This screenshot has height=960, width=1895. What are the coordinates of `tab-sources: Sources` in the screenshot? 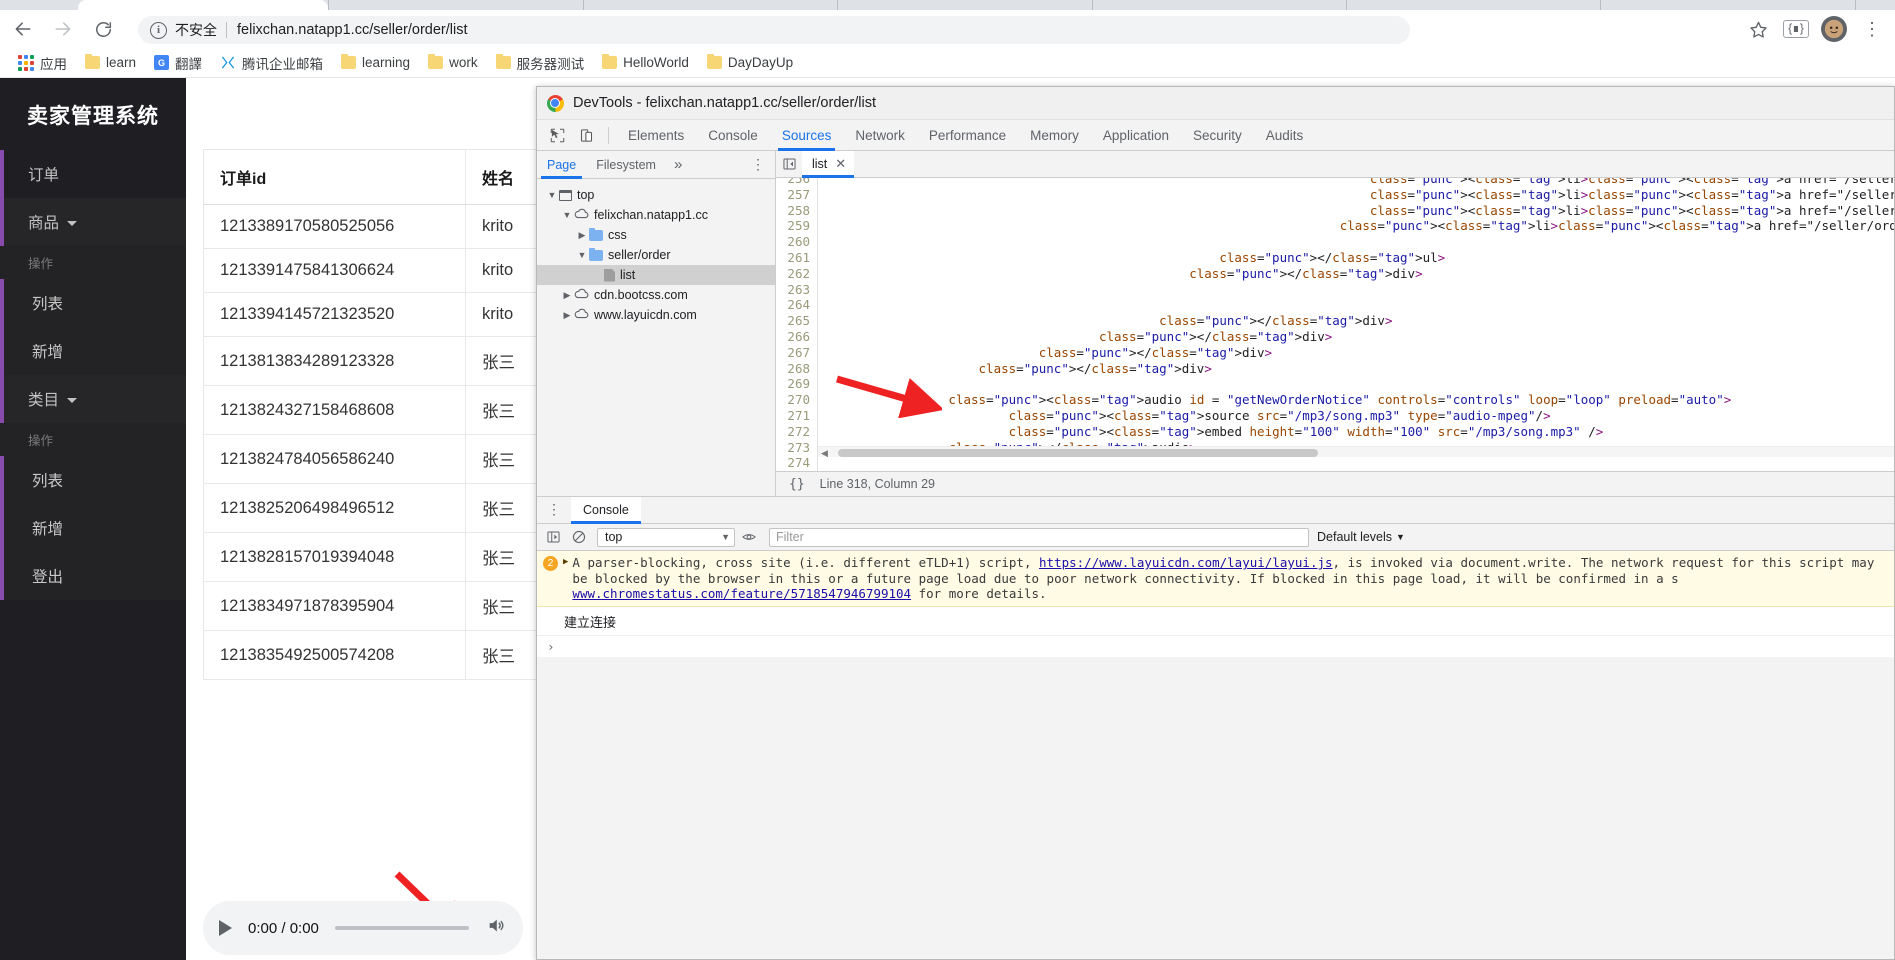 It's located at (807, 135).